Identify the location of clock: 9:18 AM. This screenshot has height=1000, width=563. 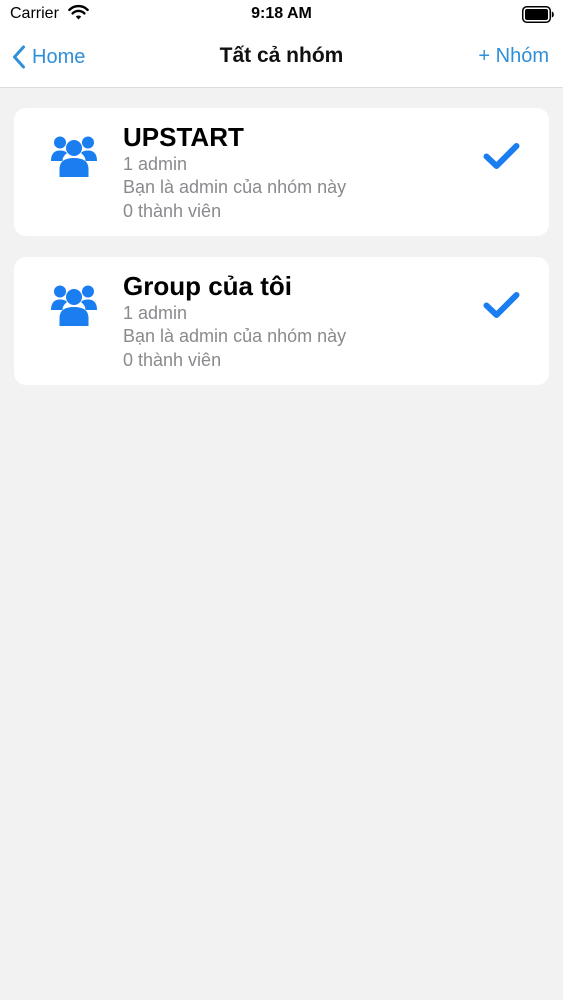
(281, 13).